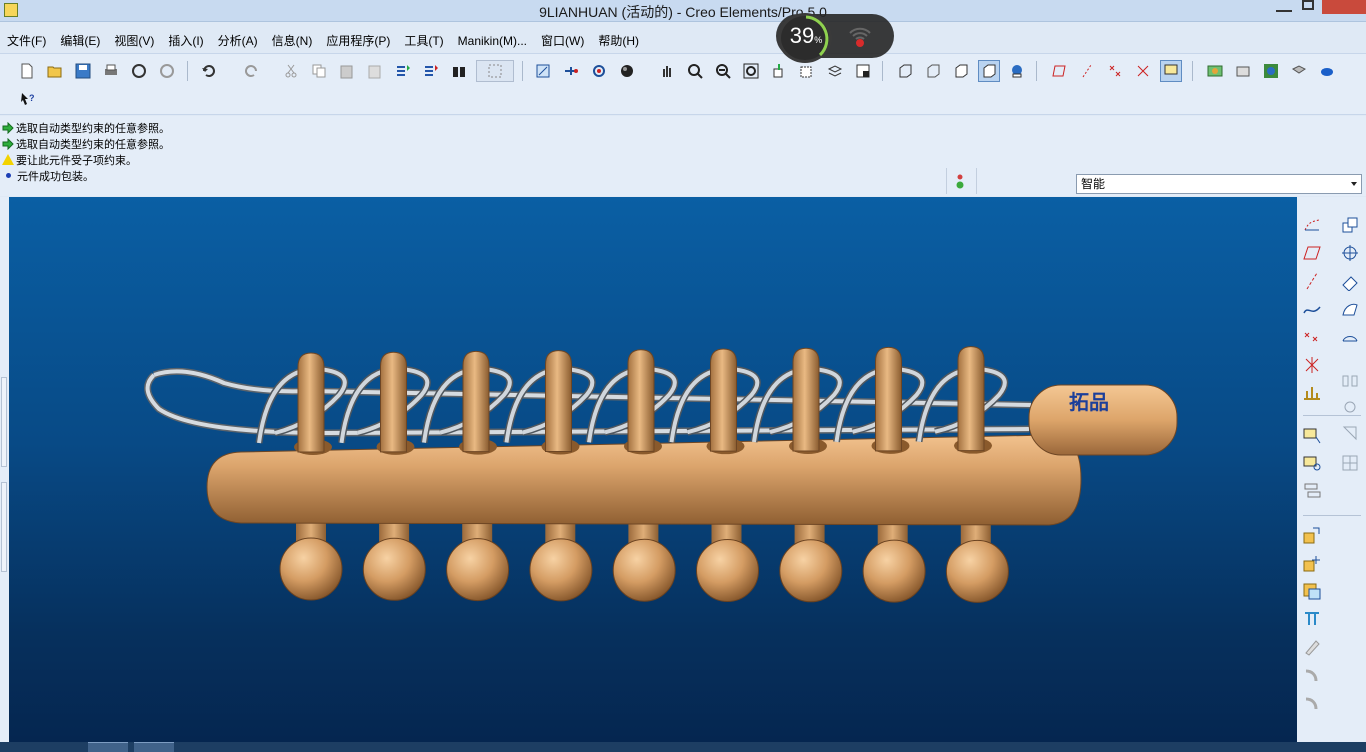  I want to click on refit-icon, so click(751, 71).